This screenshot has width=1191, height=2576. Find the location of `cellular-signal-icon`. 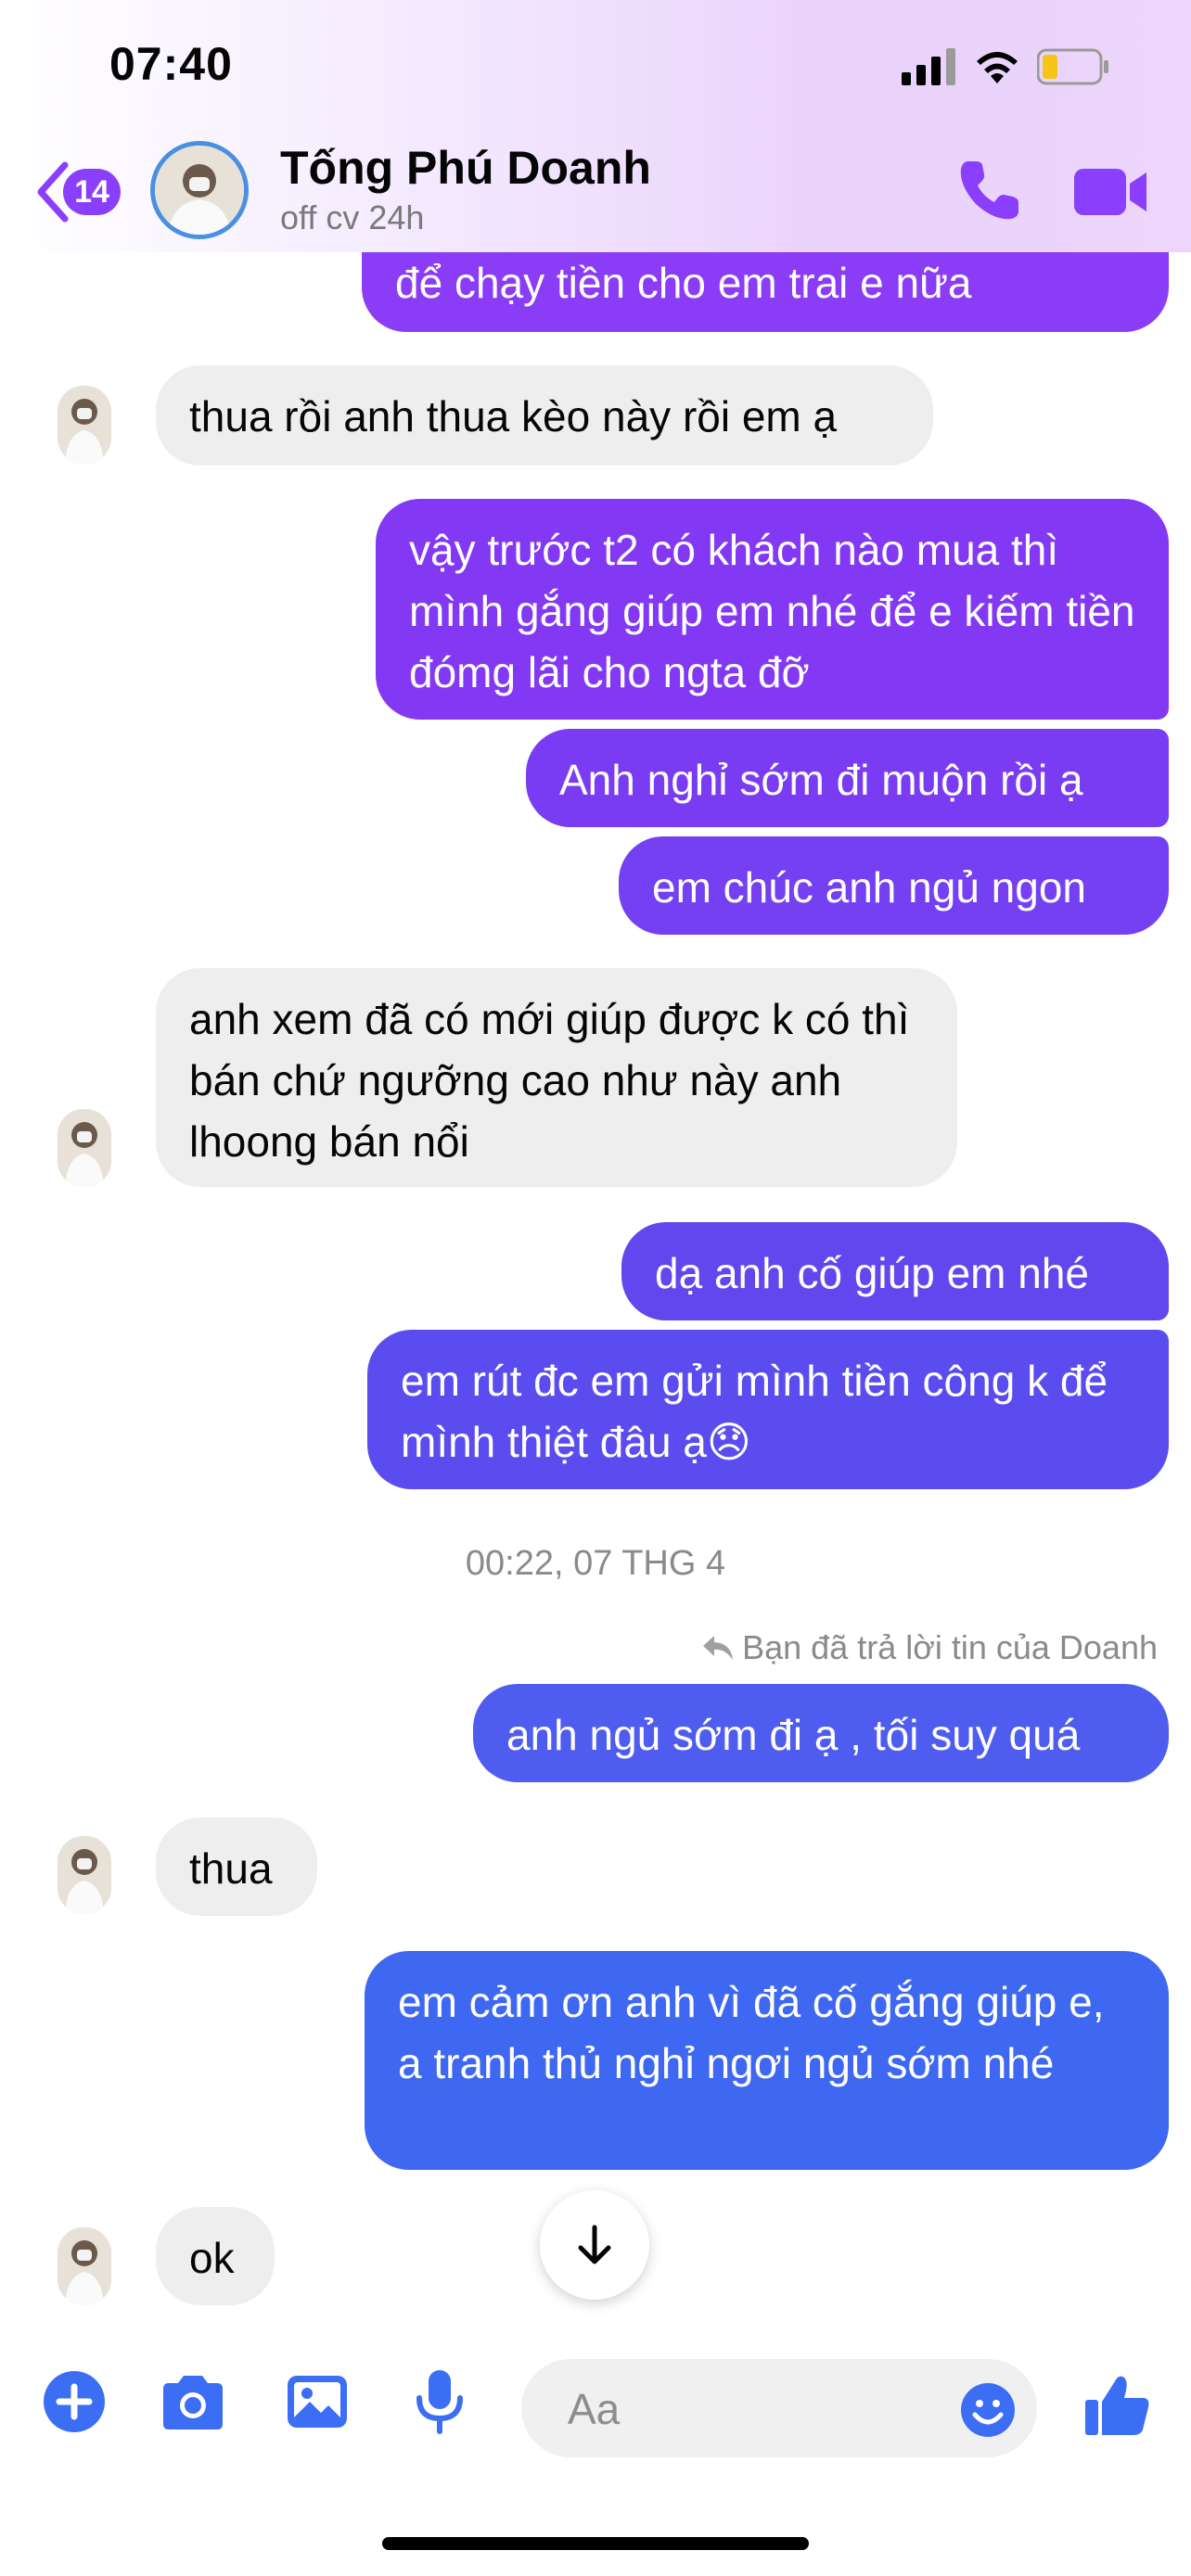

cellular-signal-icon is located at coordinates (929, 66).